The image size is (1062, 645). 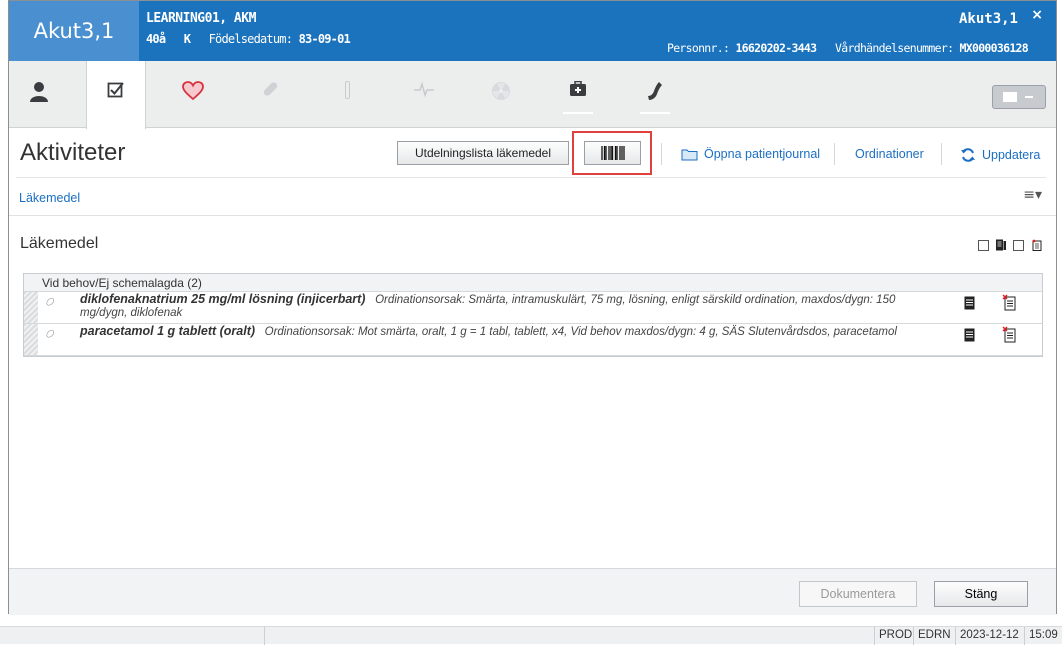 I want to click on icon-toolbar, so click(x=532, y=95).